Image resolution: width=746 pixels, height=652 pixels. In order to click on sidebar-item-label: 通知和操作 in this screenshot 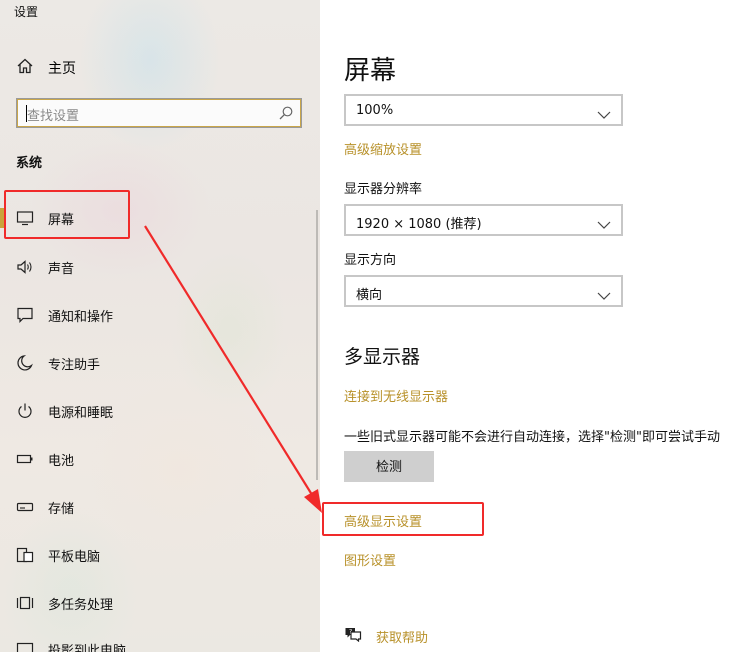, I will do `click(81, 317)`.